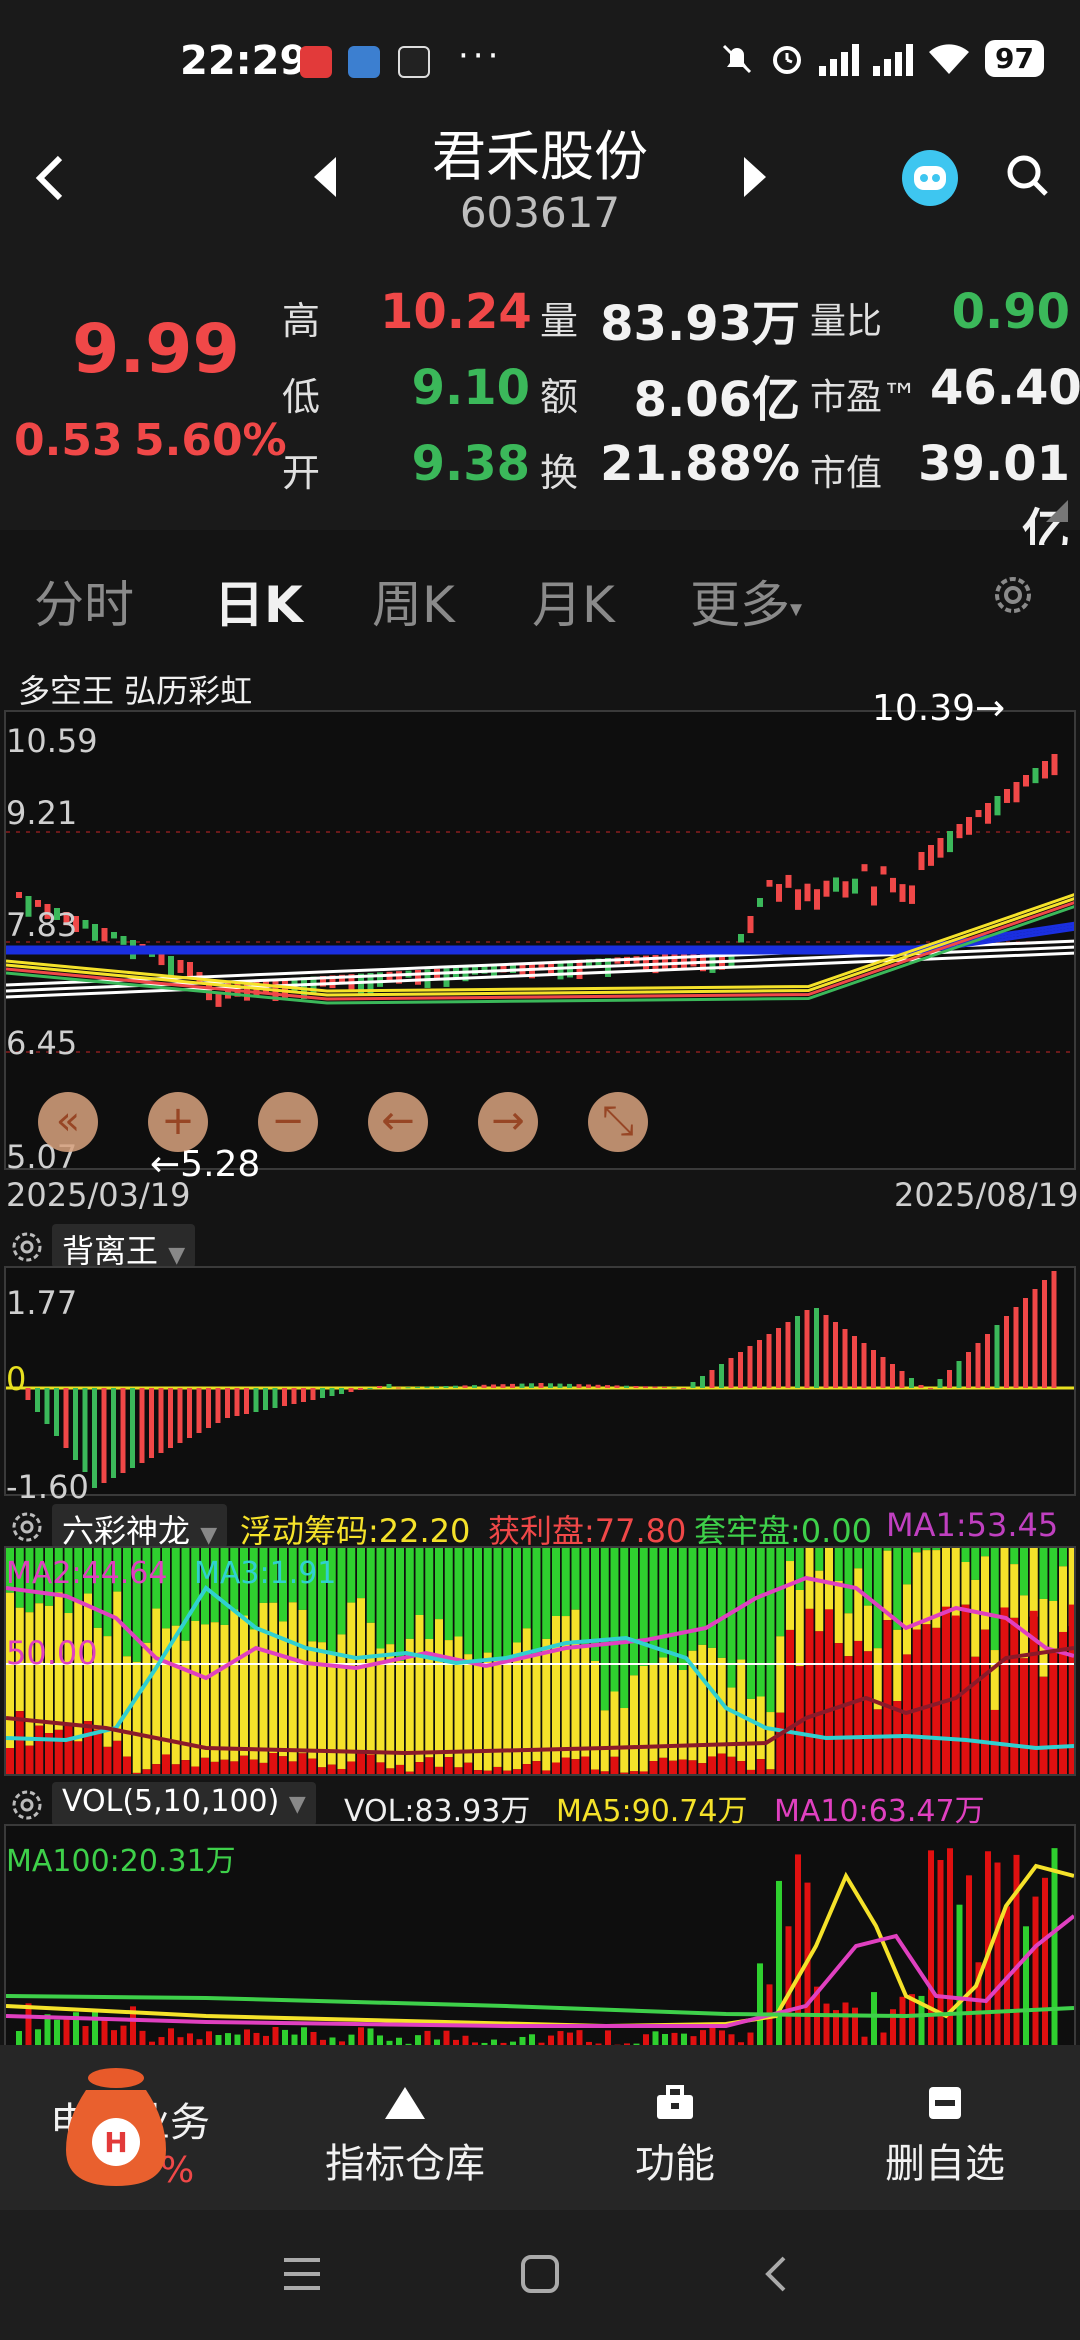  I want to click on home-icon, so click(540, 2274).